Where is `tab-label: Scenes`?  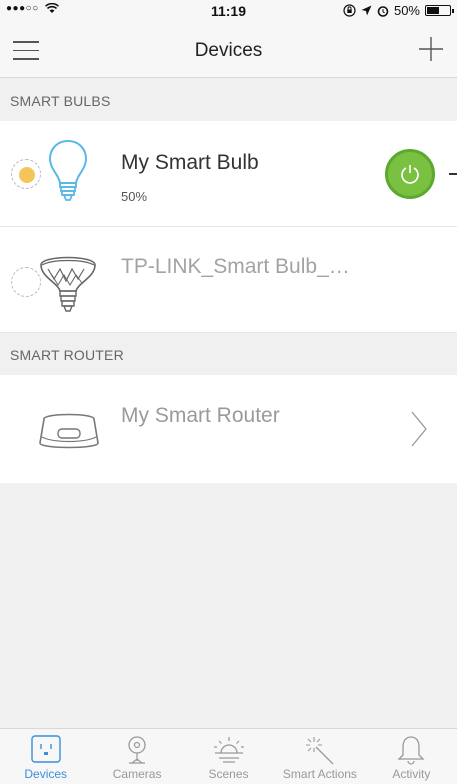 tab-label: Scenes is located at coordinates (228, 774).